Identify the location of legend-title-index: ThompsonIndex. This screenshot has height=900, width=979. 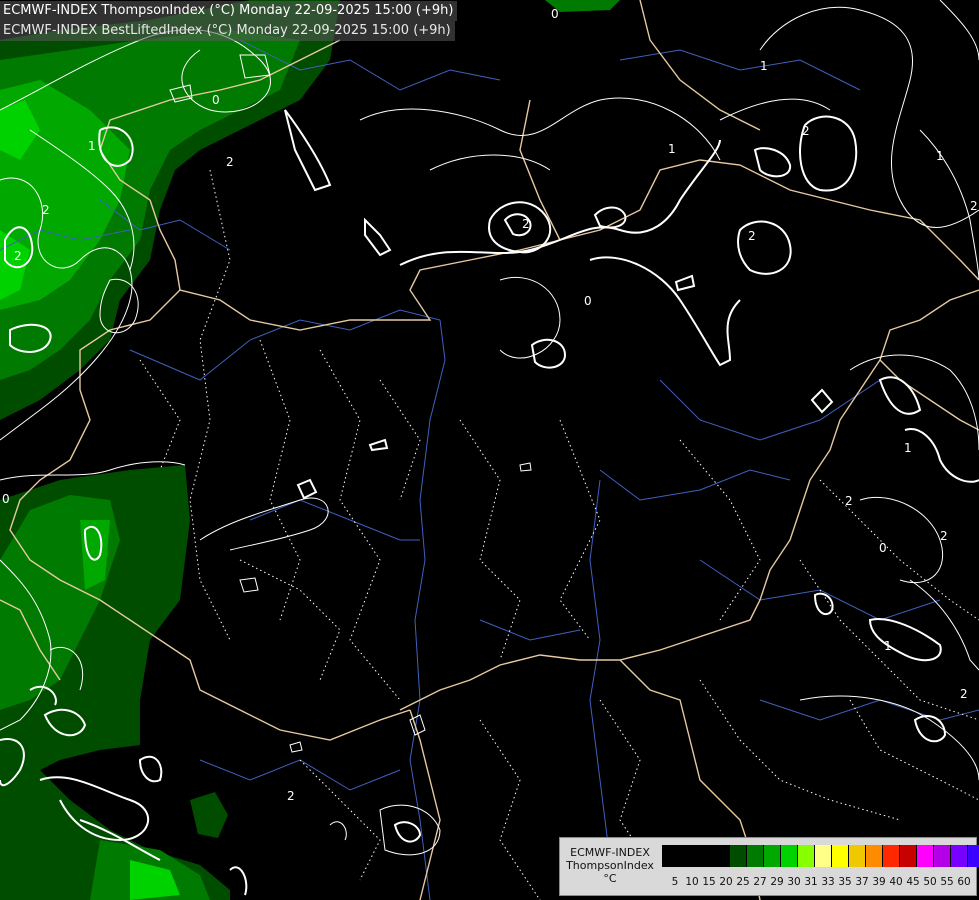
(610, 865).